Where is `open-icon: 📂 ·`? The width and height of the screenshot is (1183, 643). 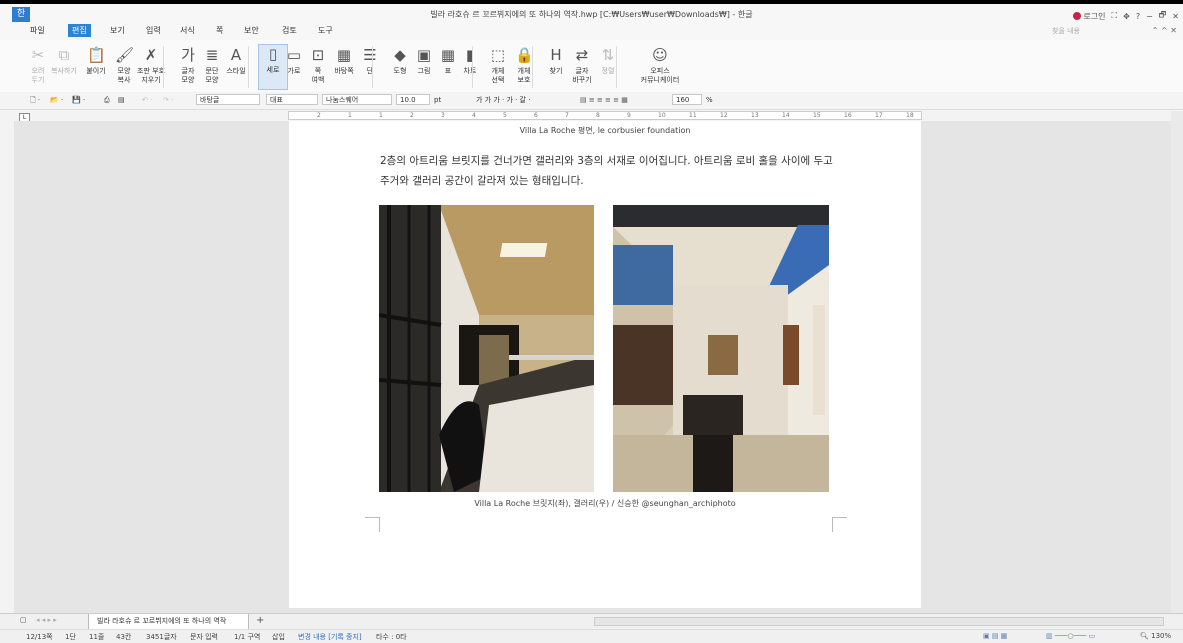
open-icon: 📂 · is located at coordinates (56, 100).